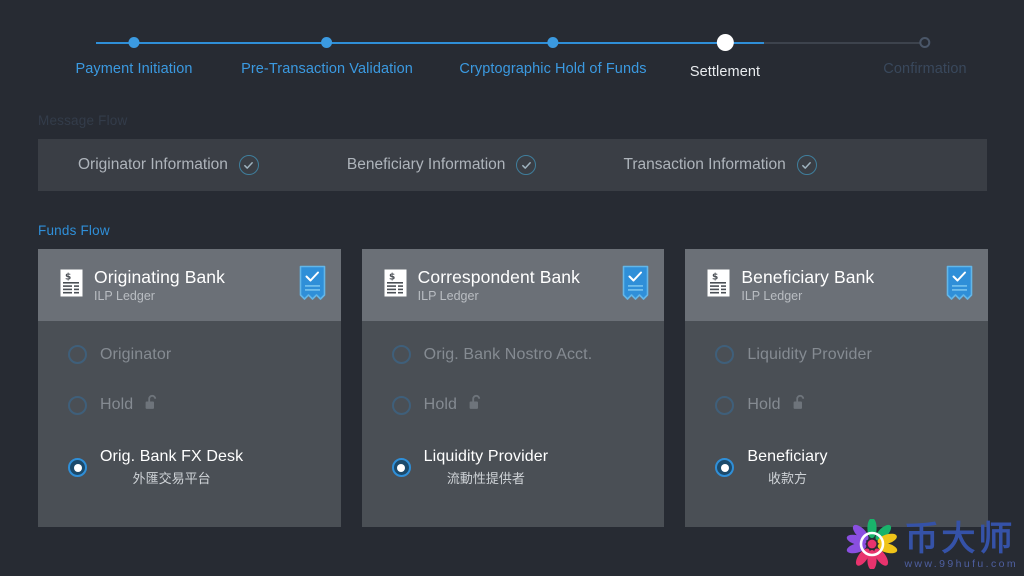  I want to click on step-label: Pre-Transaction Validation, so click(327, 69).